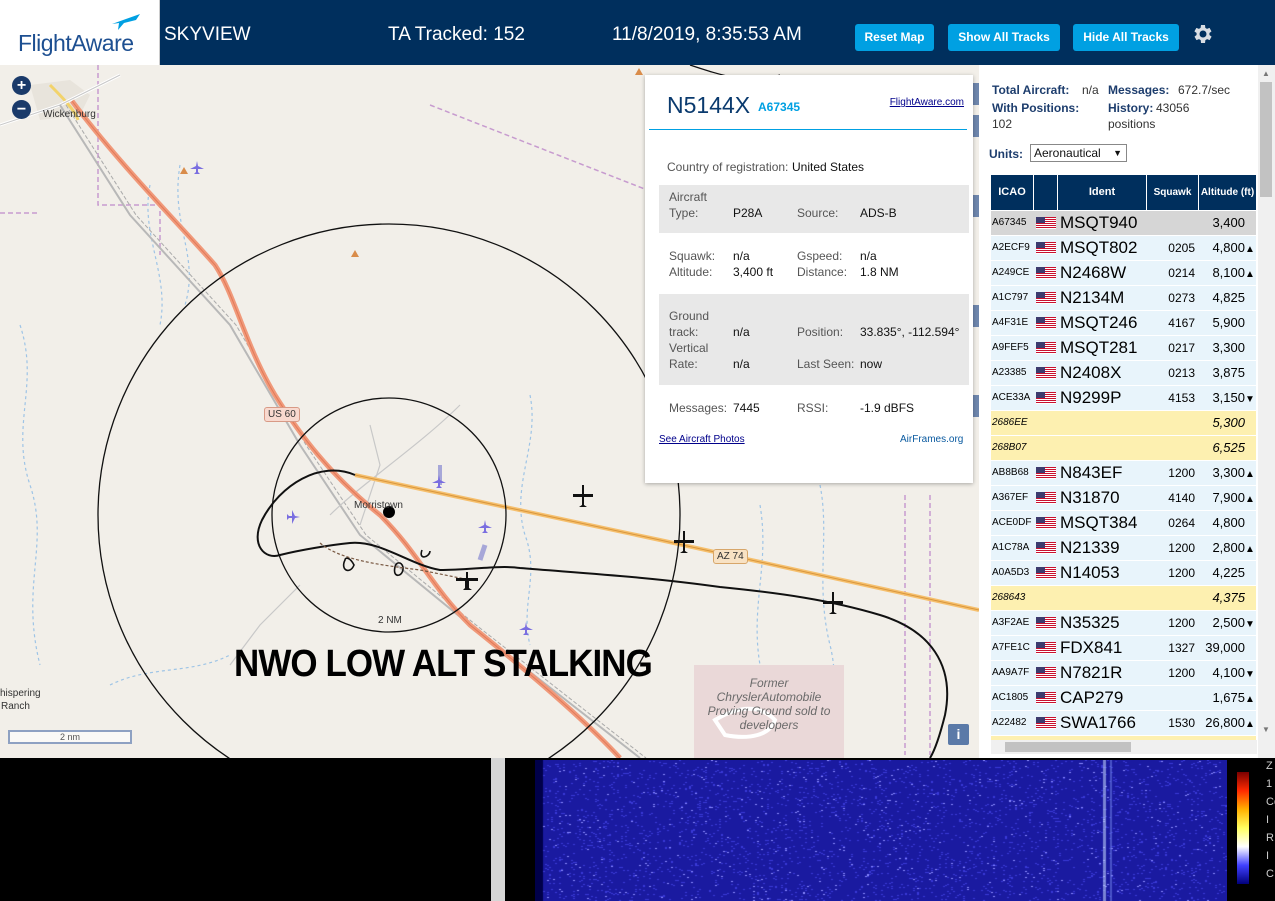 Image resolution: width=1275 pixels, height=901 pixels. Describe the element at coordinates (1004, 37) in the screenshot. I see `show-all-tracks-button: Show All Tracks` at that location.